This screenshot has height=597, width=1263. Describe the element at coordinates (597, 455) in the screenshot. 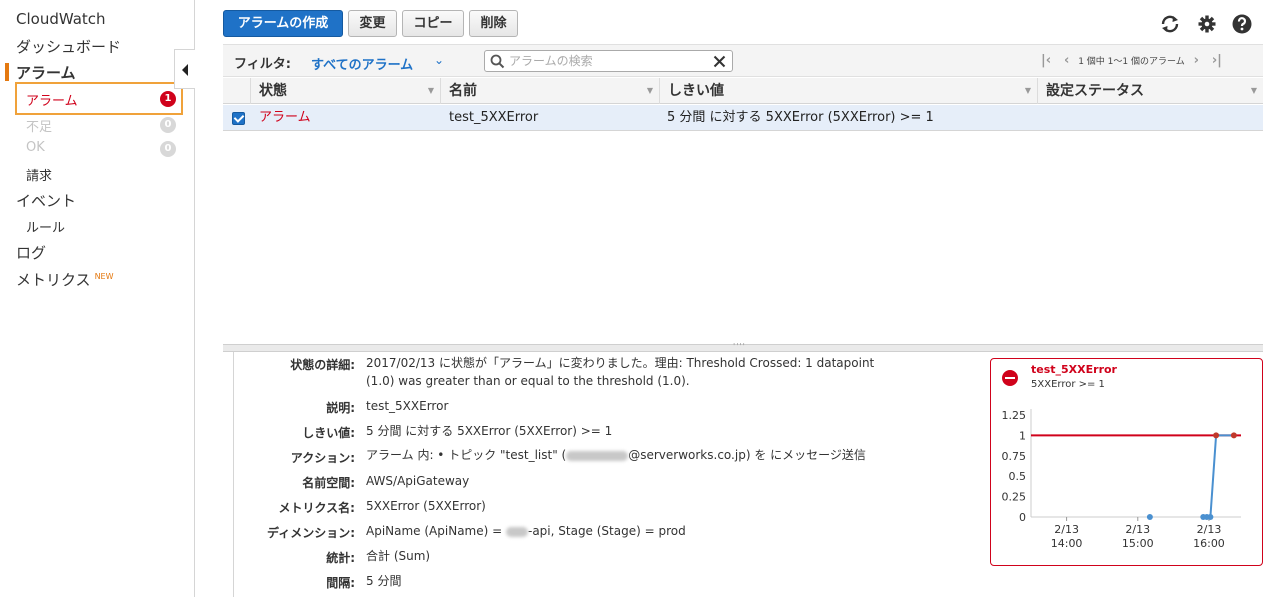

I see `redacted-email` at that location.